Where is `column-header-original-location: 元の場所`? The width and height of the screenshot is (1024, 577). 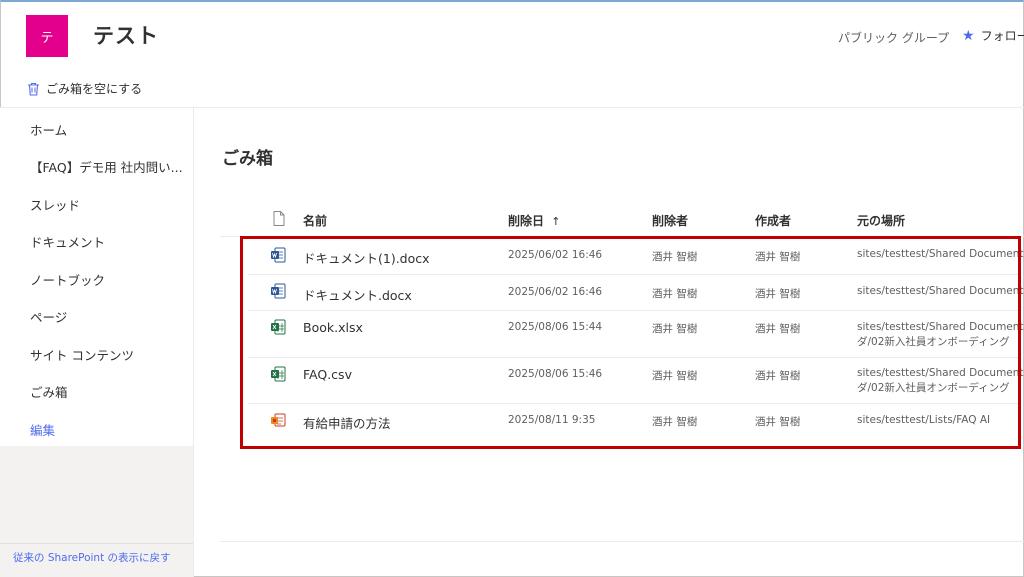 column-header-original-location: 元の場所 is located at coordinates (881, 220).